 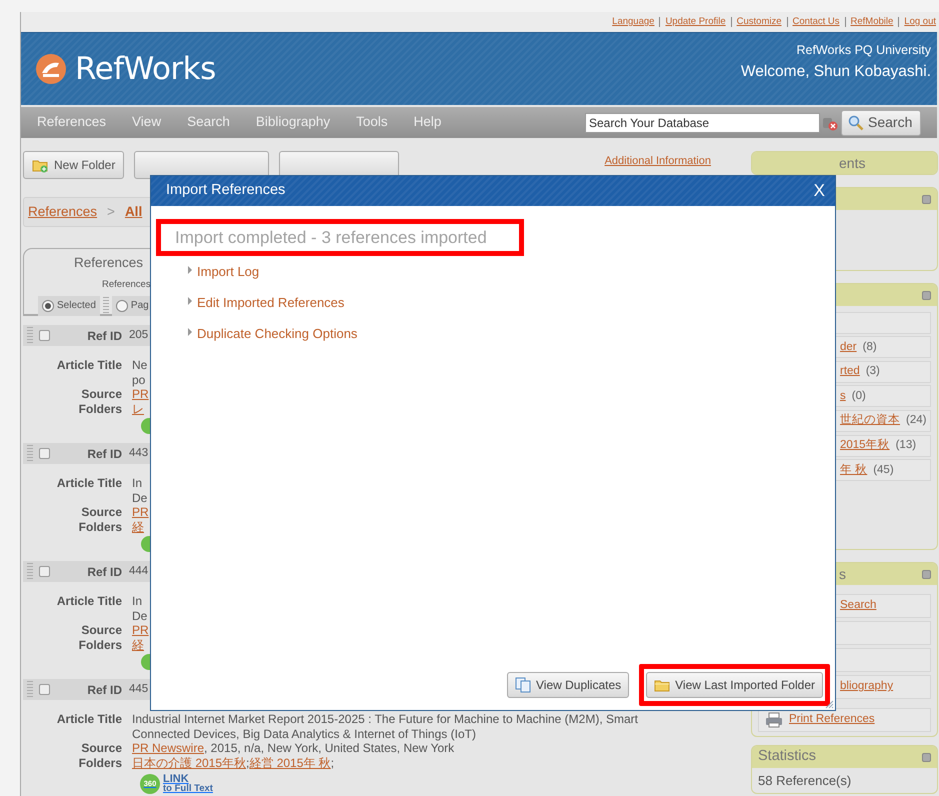 What do you see at coordinates (702, 122) in the screenshot?
I see `search-field: Search Your Database` at bounding box center [702, 122].